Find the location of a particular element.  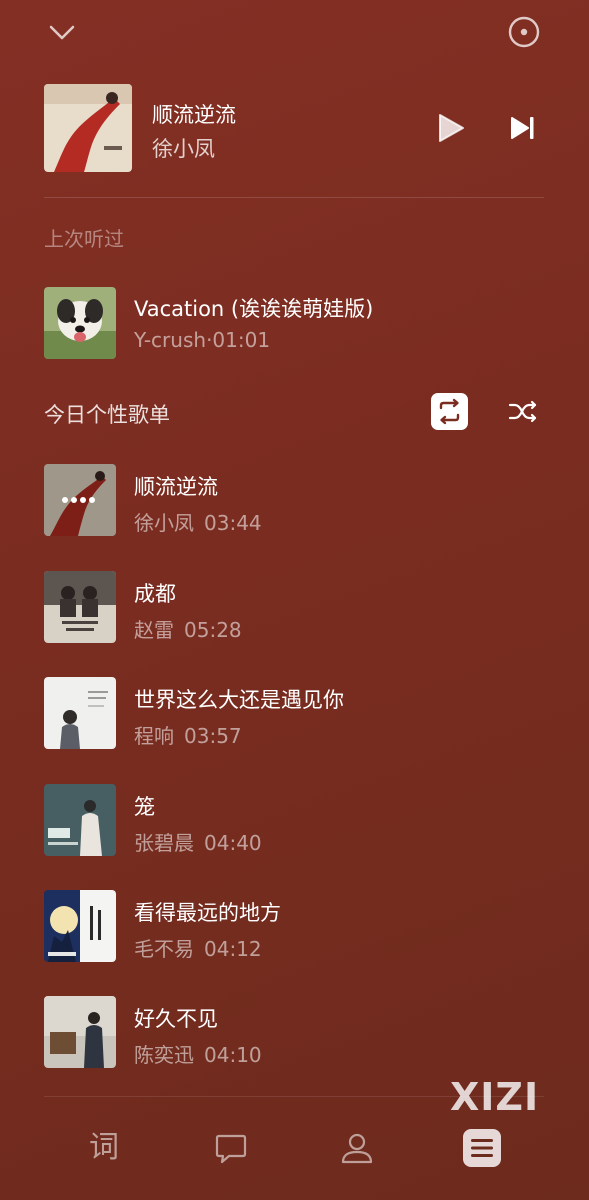

collapse-button is located at coordinates (62, 32).